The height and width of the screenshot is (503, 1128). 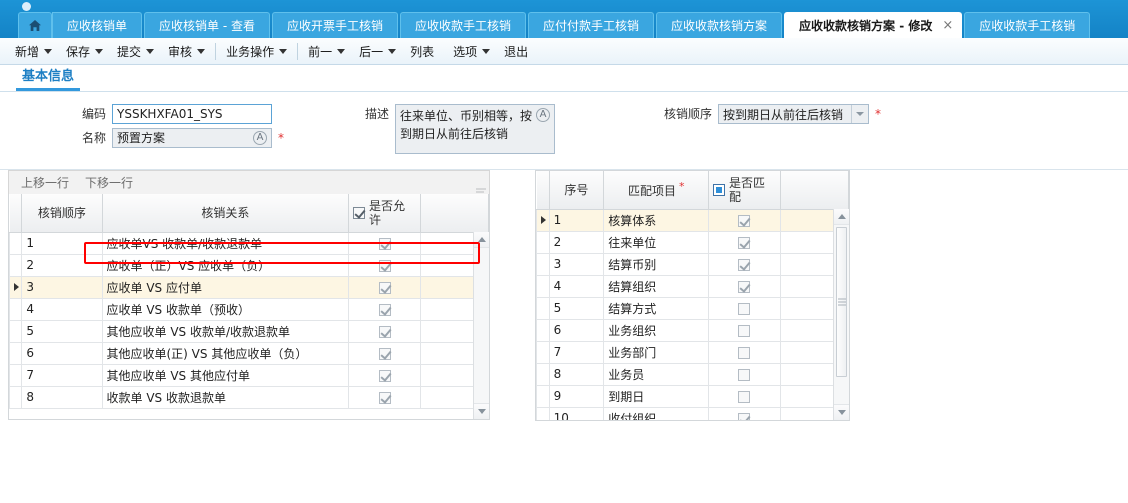 I want to click on column-header-allow: 是否允许, so click(x=385, y=213).